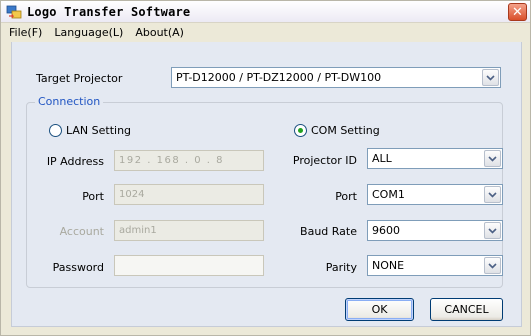  What do you see at coordinates (189, 230) in the screenshot?
I see `account-field: admin1` at bounding box center [189, 230].